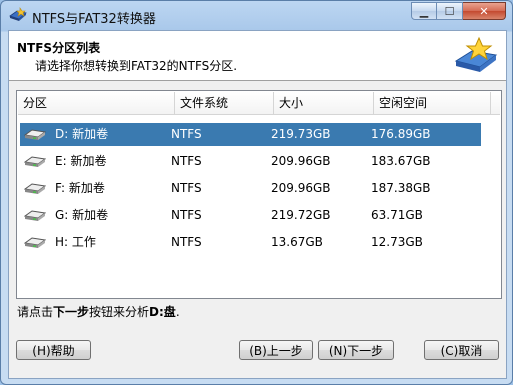  Describe the element at coordinates (96, 103) in the screenshot. I see `column-header-partition: 分区` at that location.